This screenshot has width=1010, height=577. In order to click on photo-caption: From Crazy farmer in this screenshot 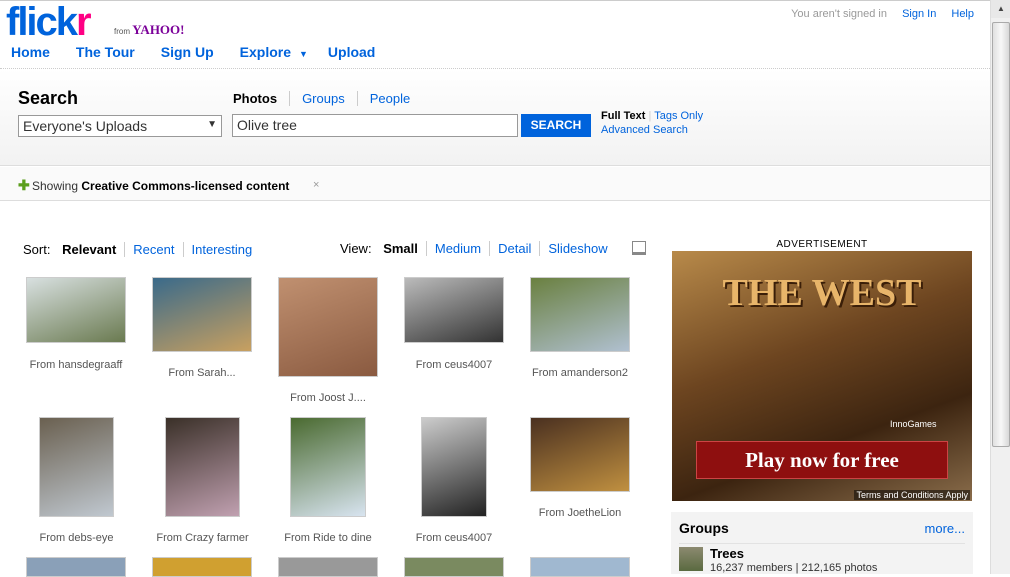, I will do `click(203, 538)`.